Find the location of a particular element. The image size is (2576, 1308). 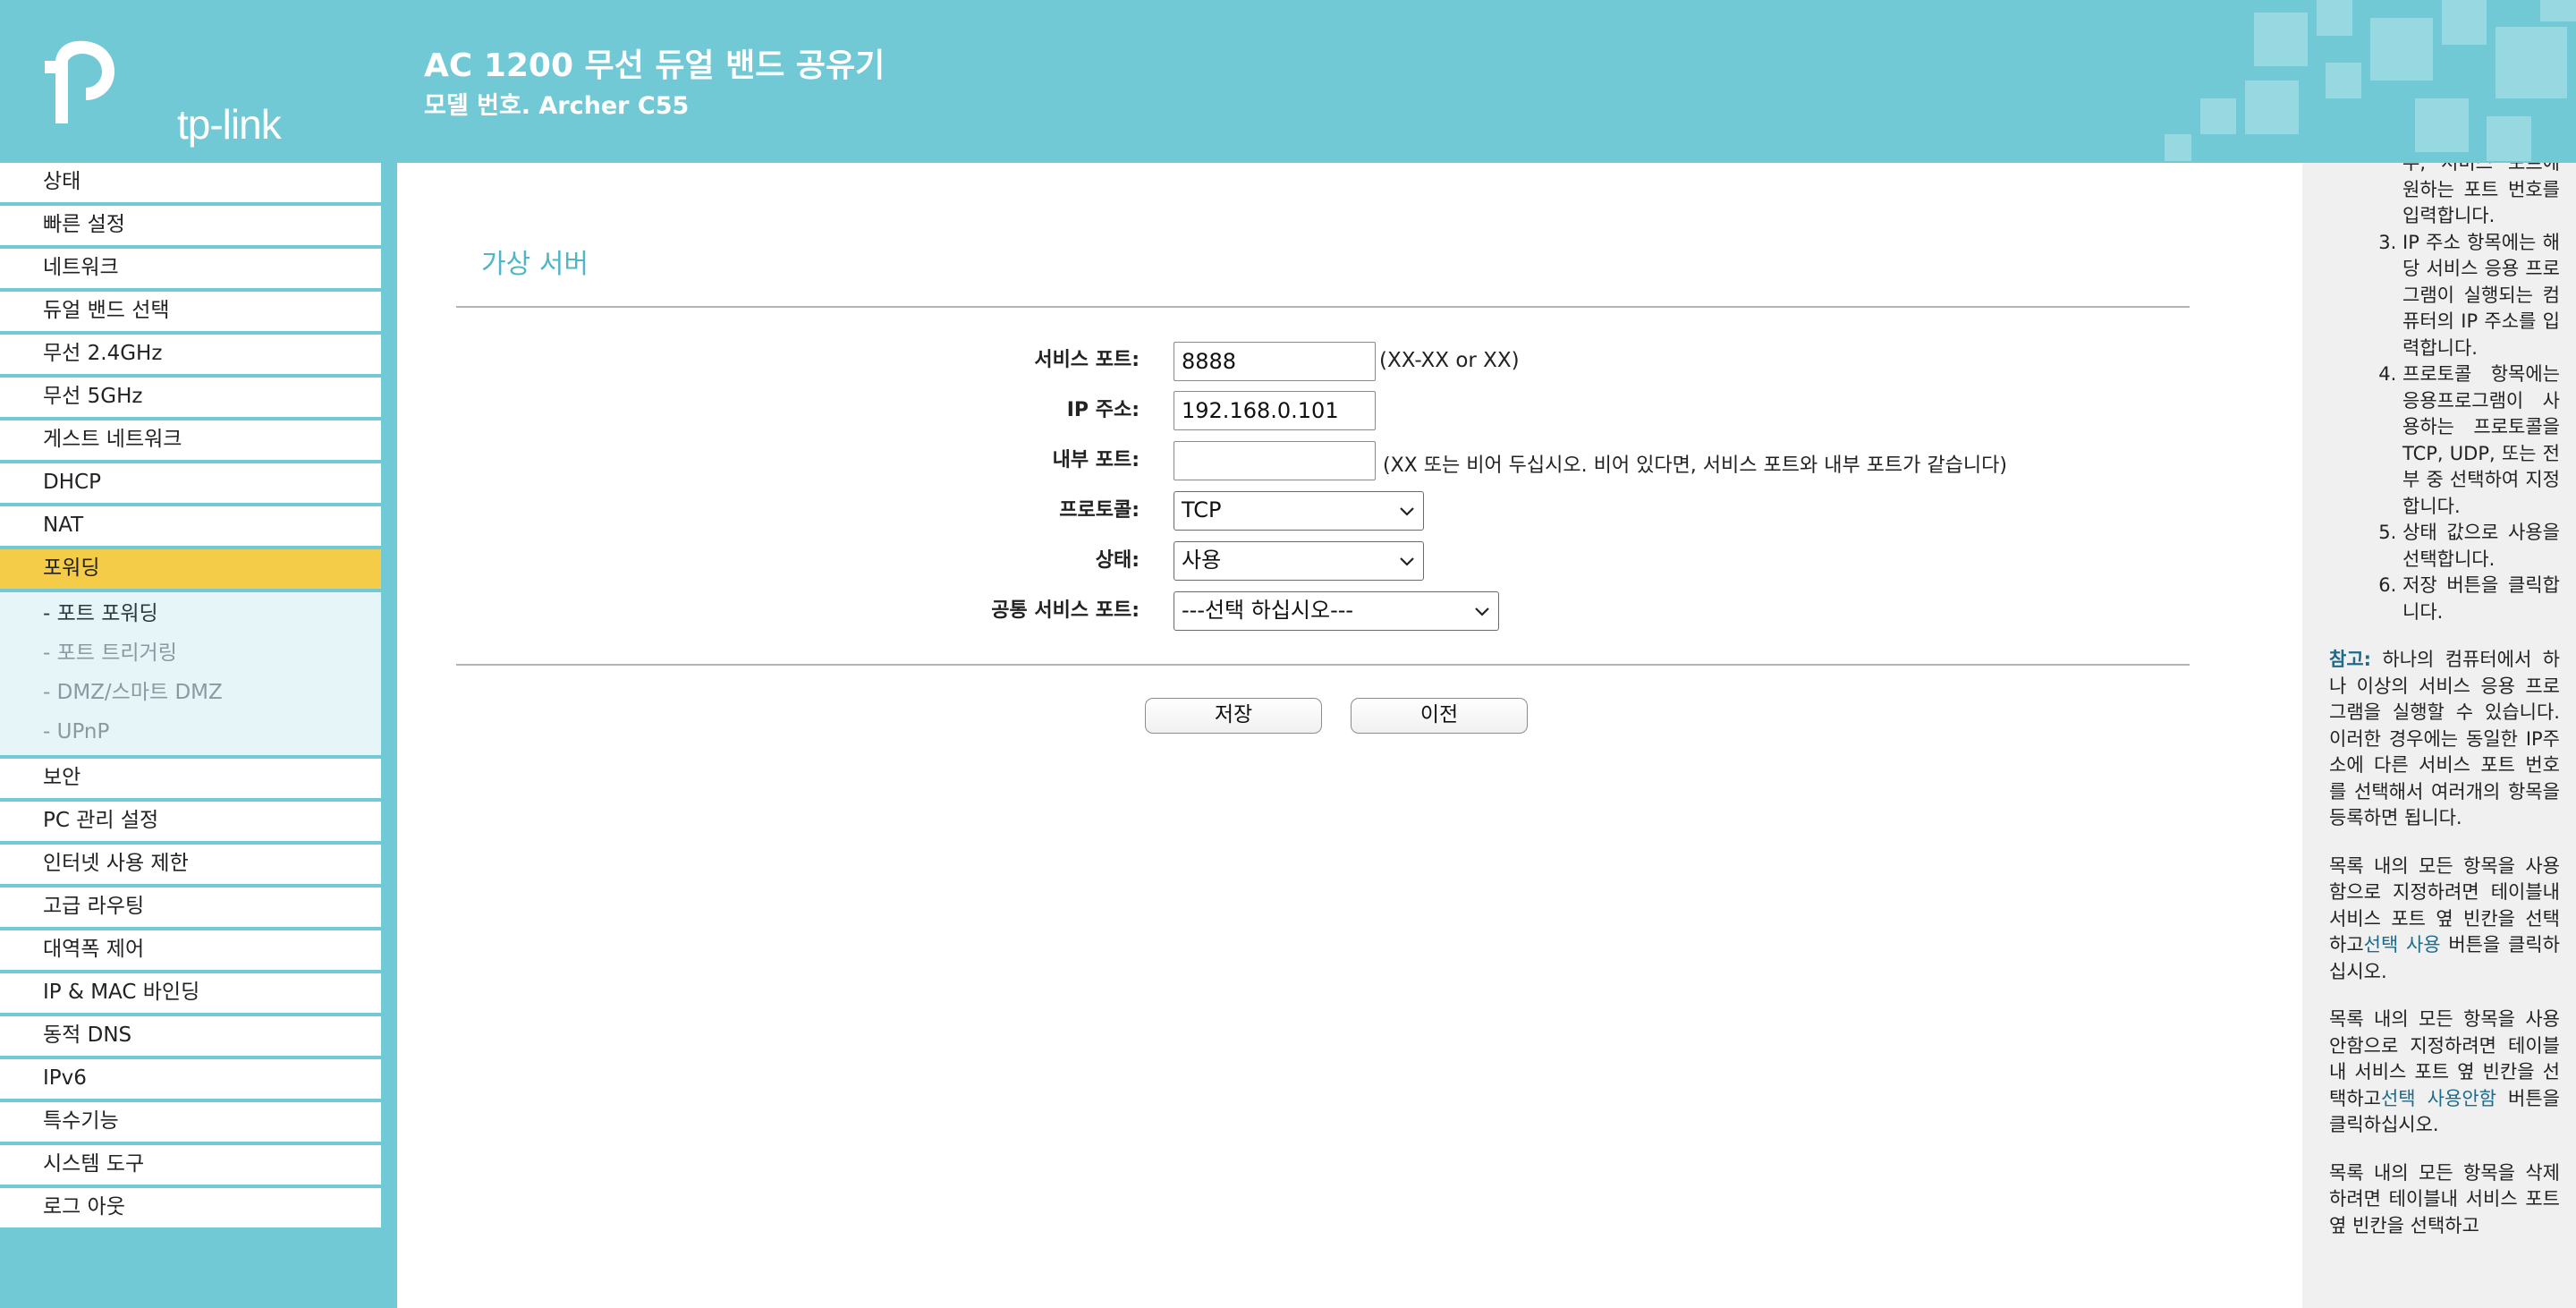

sidebar-item-dual-band: 듀얼 밴드 선택 is located at coordinates (190, 311).